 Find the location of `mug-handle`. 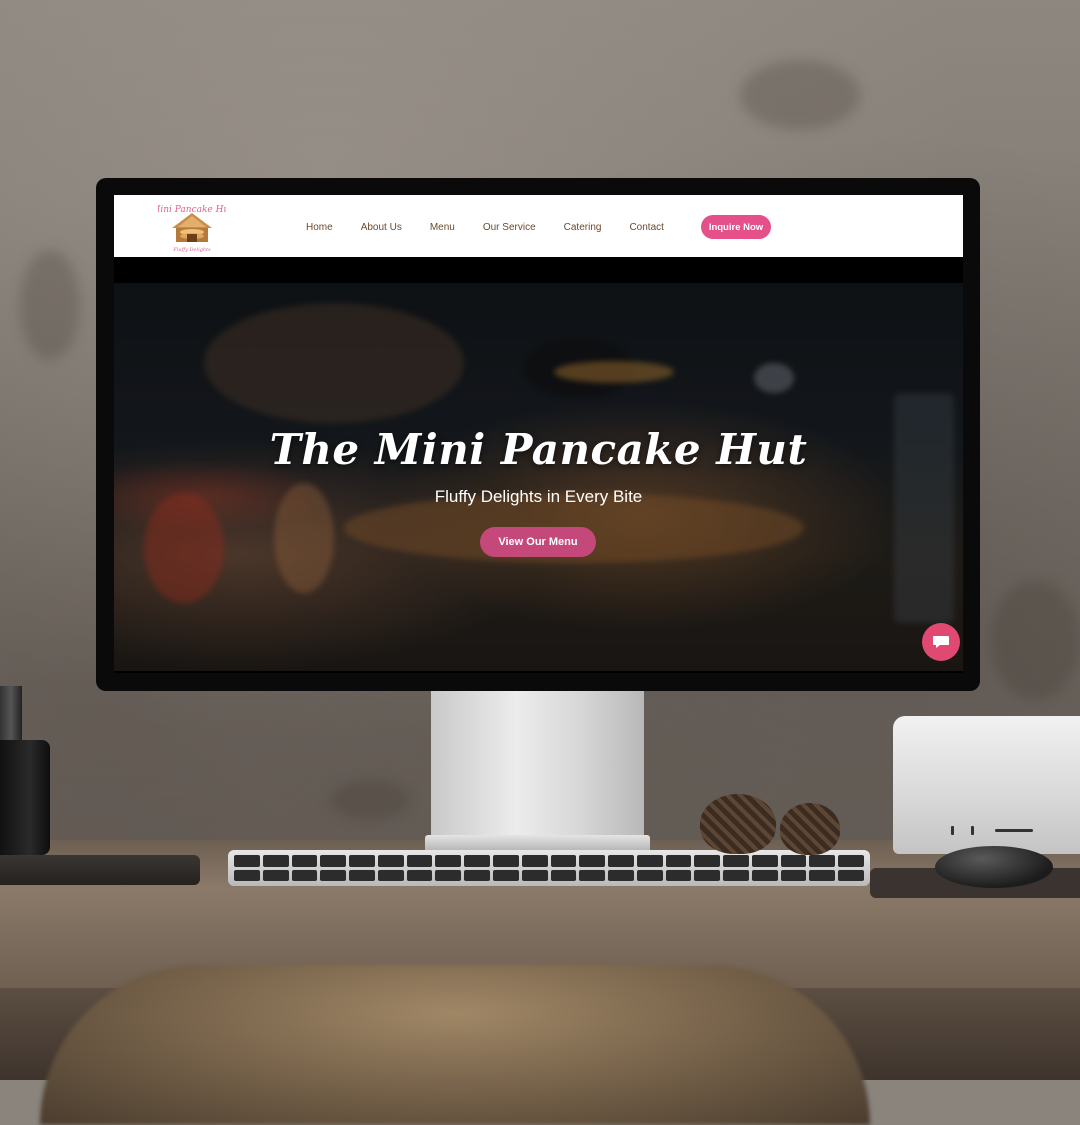

mug-handle is located at coordinates (11, 714).